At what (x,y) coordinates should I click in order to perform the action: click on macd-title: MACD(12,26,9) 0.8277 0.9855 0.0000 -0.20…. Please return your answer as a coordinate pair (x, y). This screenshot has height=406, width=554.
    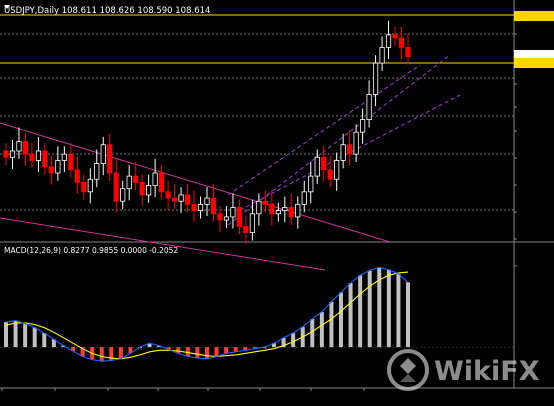
    Looking at the image, I should click on (91, 250).